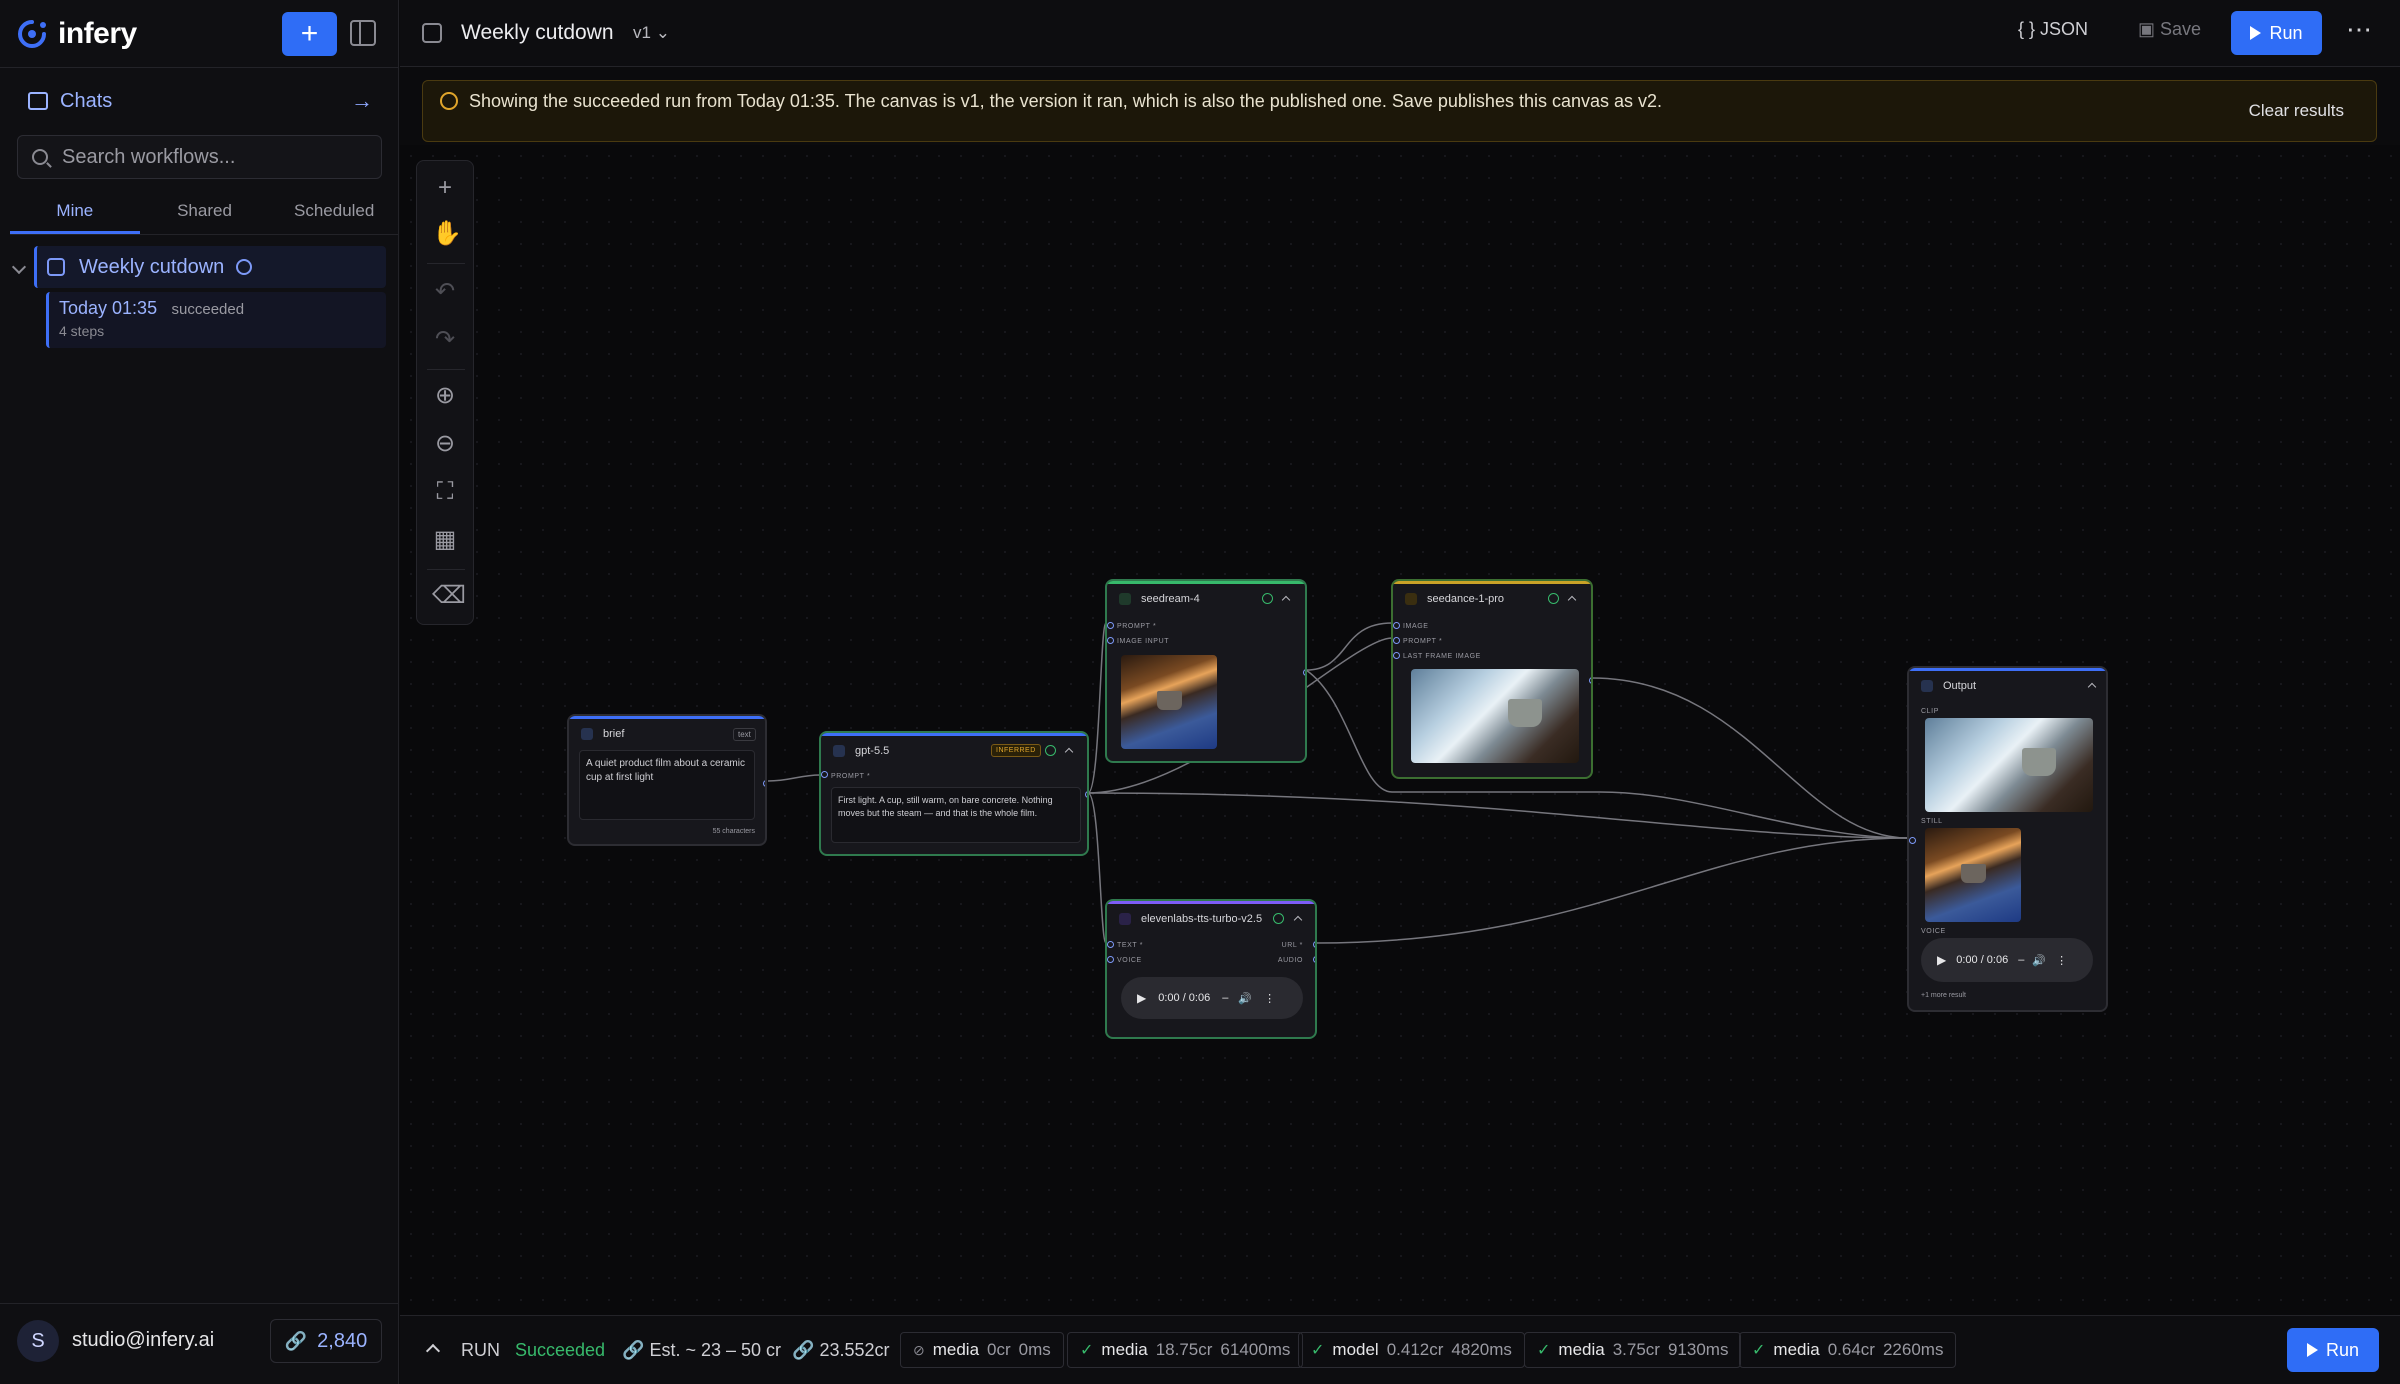 This screenshot has height=1384, width=2400. Describe the element at coordinates (1442, 656) in the screenshot. I see `pin-label: LAST FRAME IMAGE` at that location.